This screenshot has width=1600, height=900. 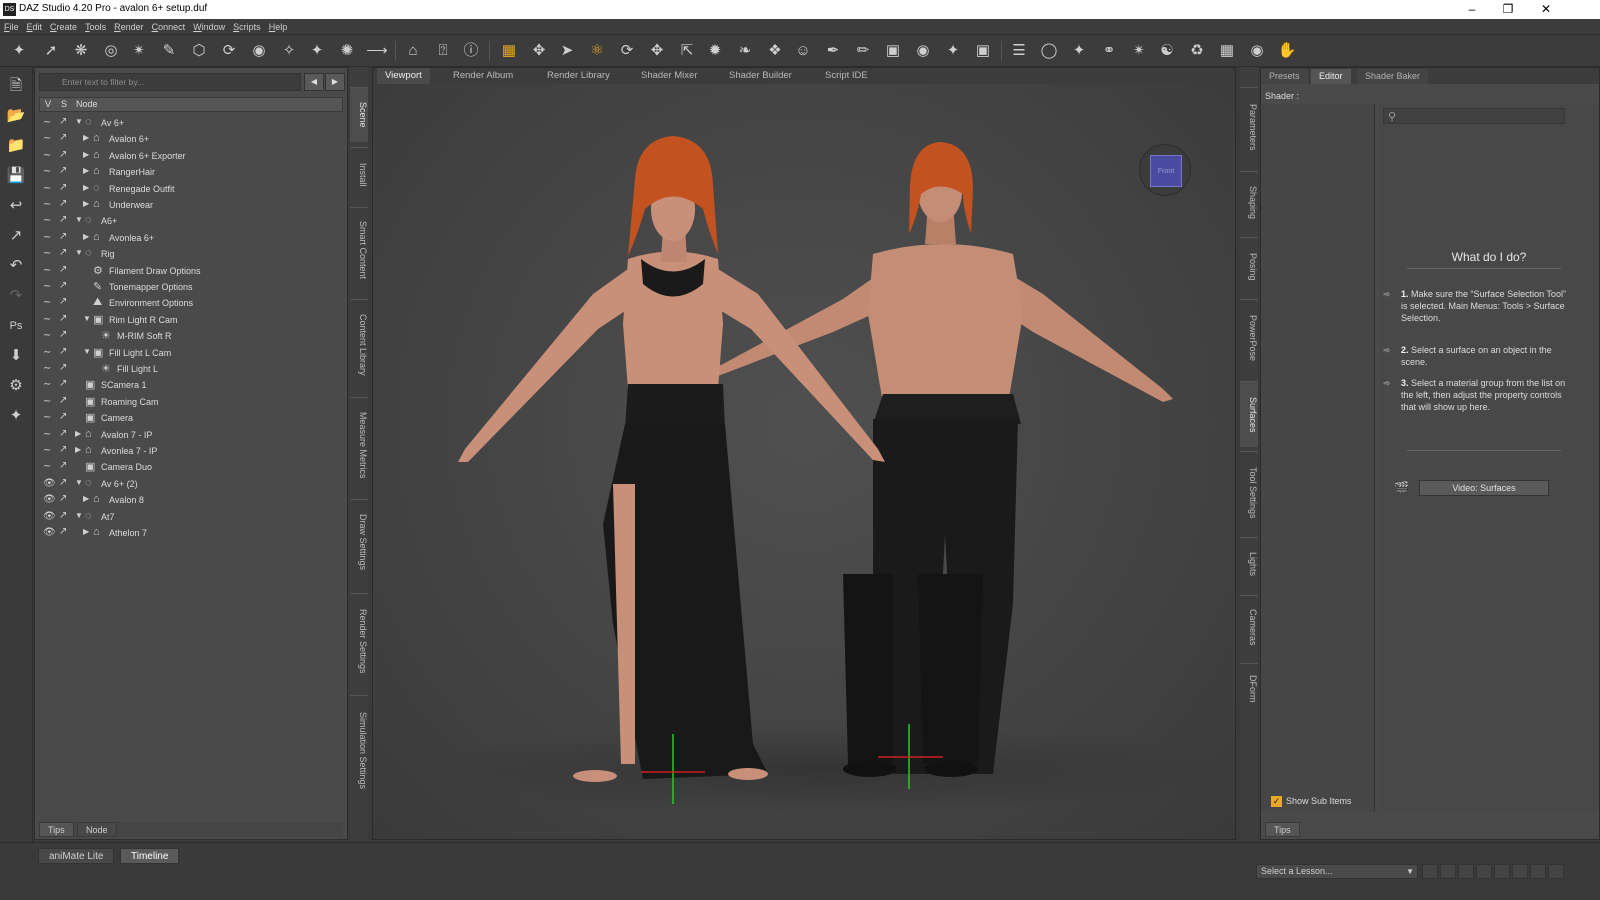 What do you see at coordinates (1257, 51) in the screenshot?
I see `globe-icon: ◉` at bounding box center [1257, 51].